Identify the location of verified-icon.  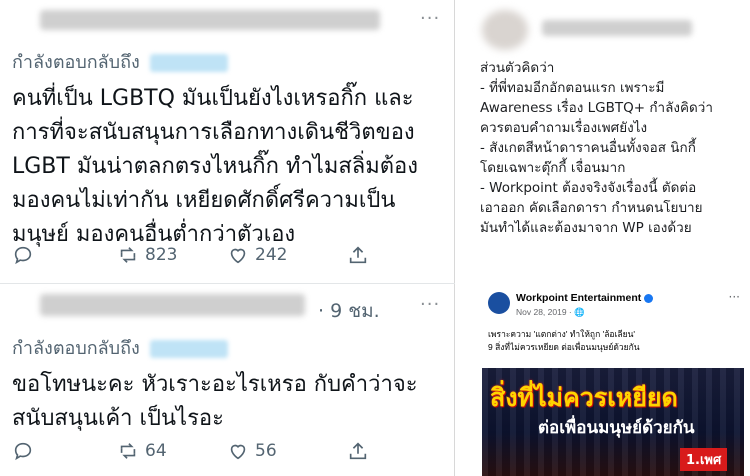
(649, 298).